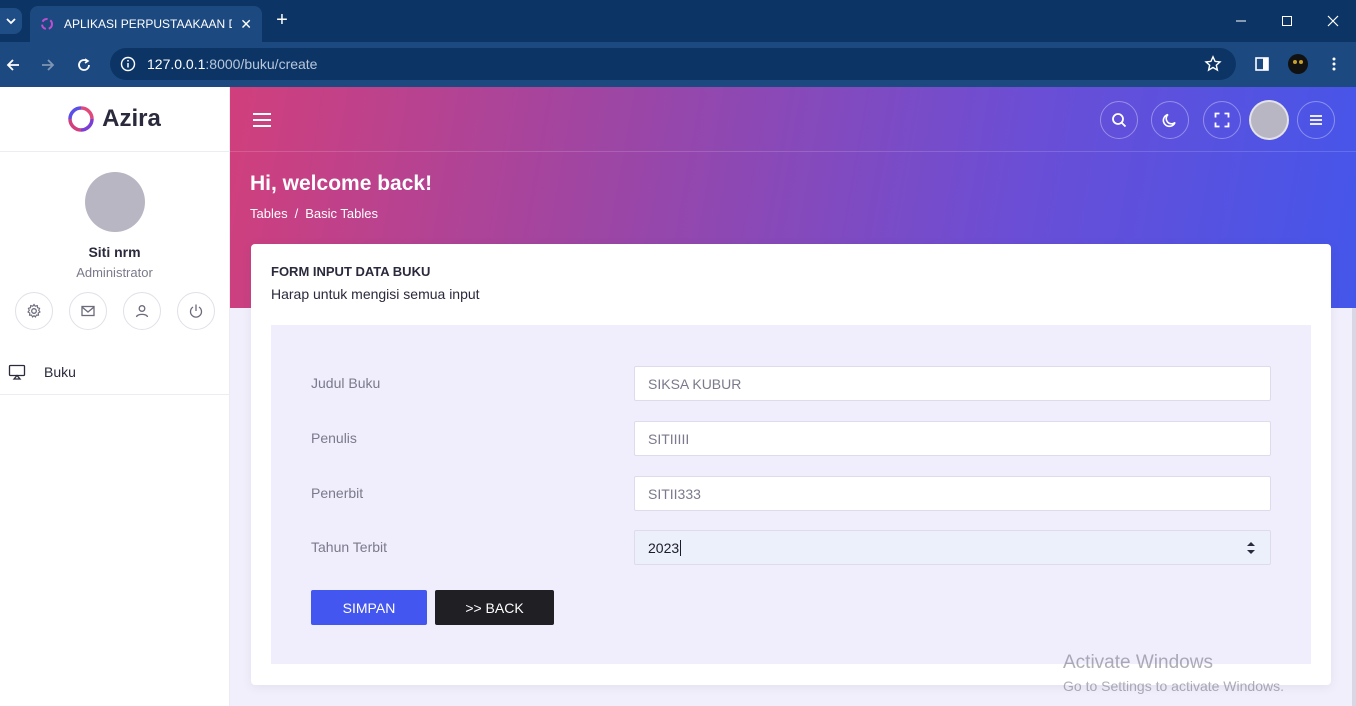  What do you see at coordinates (681, 547) in the screenshot?
I see `text-caret` at bounding box center [681, 547].